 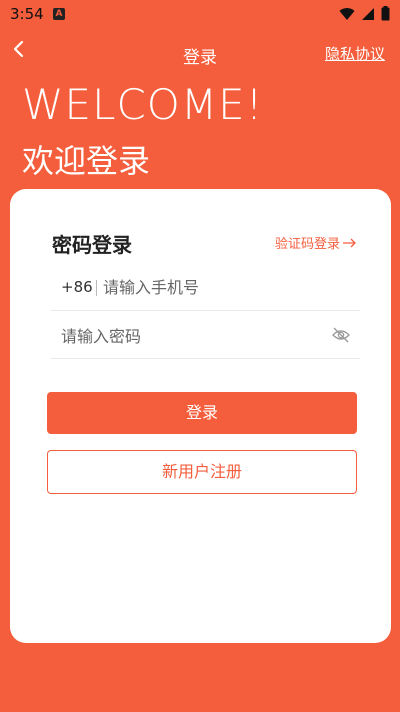 I want to click on password-input, so click(x=191, y=336).